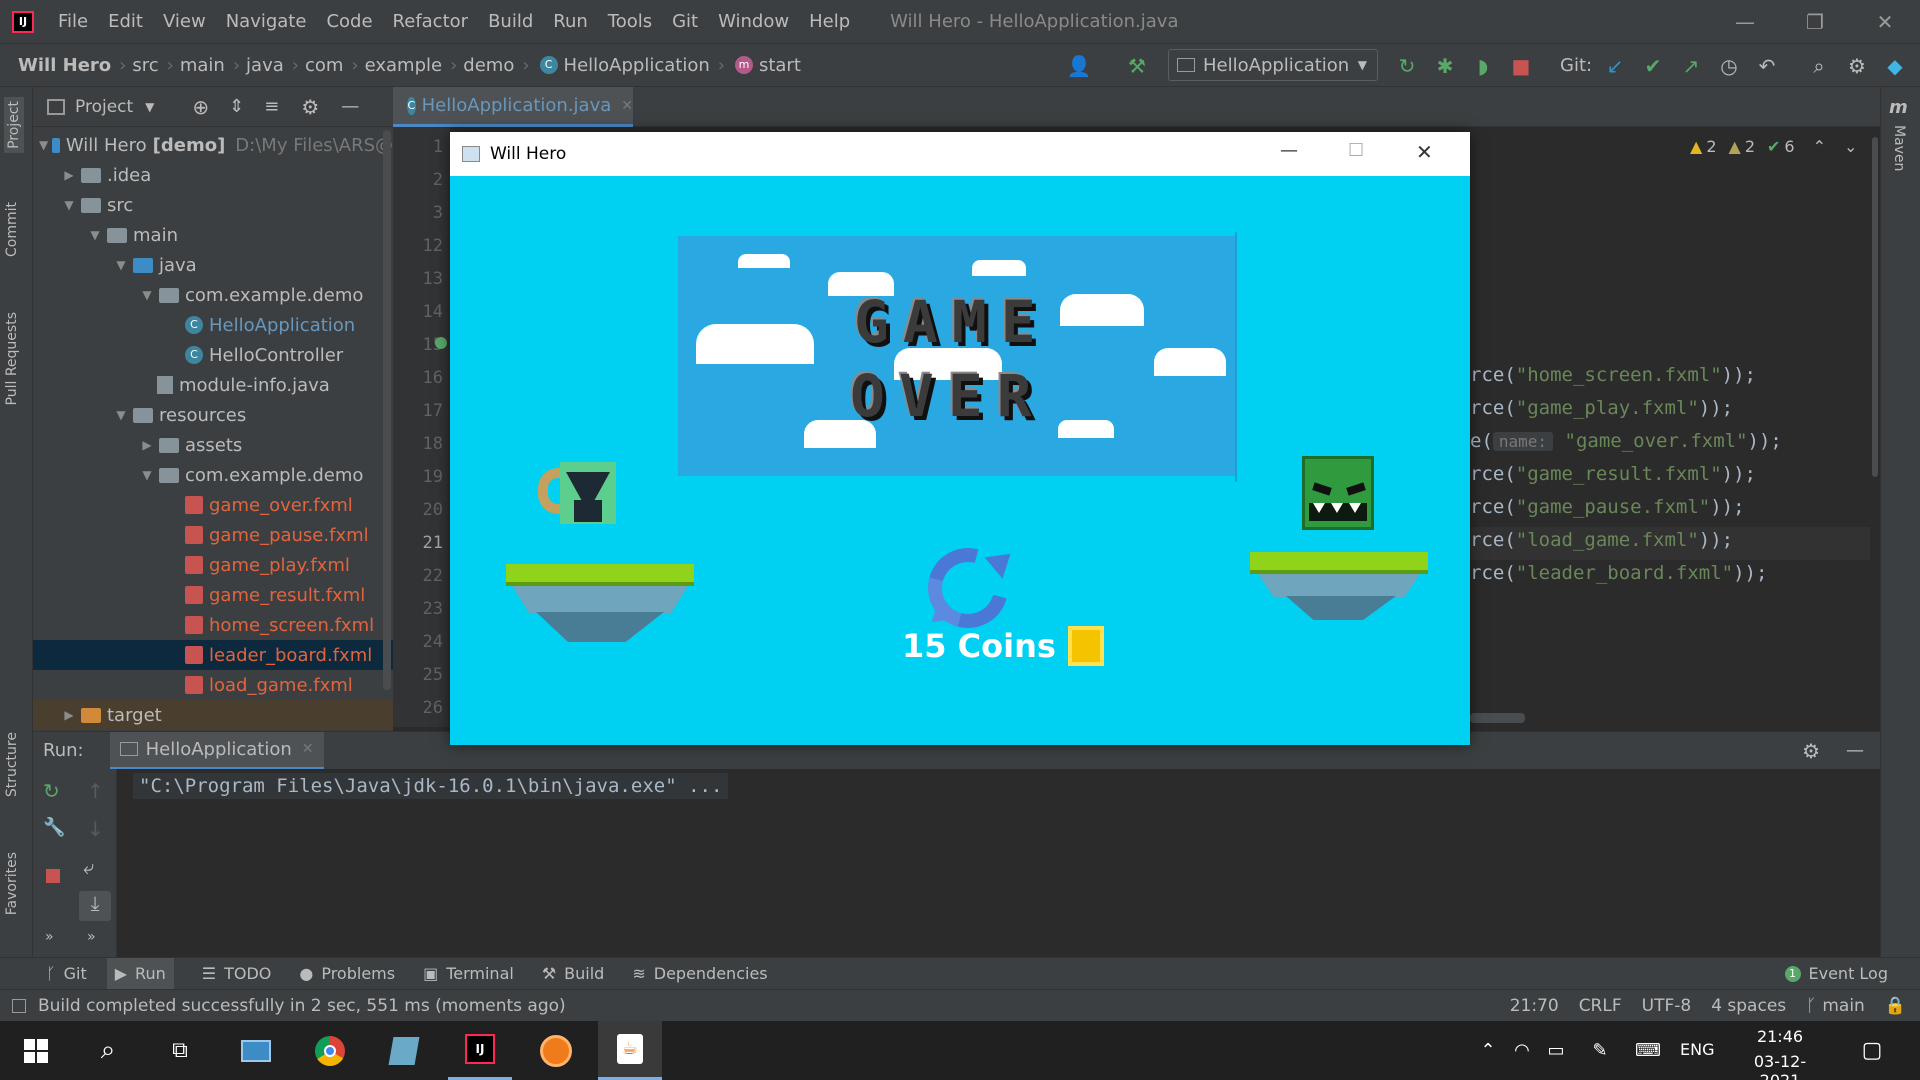 Image resolution: width=1920 pixels, height=1080 pixels. Describe the element at coordinates (753, 21) in the screenshot. I see `menu-window: Window` at that location.